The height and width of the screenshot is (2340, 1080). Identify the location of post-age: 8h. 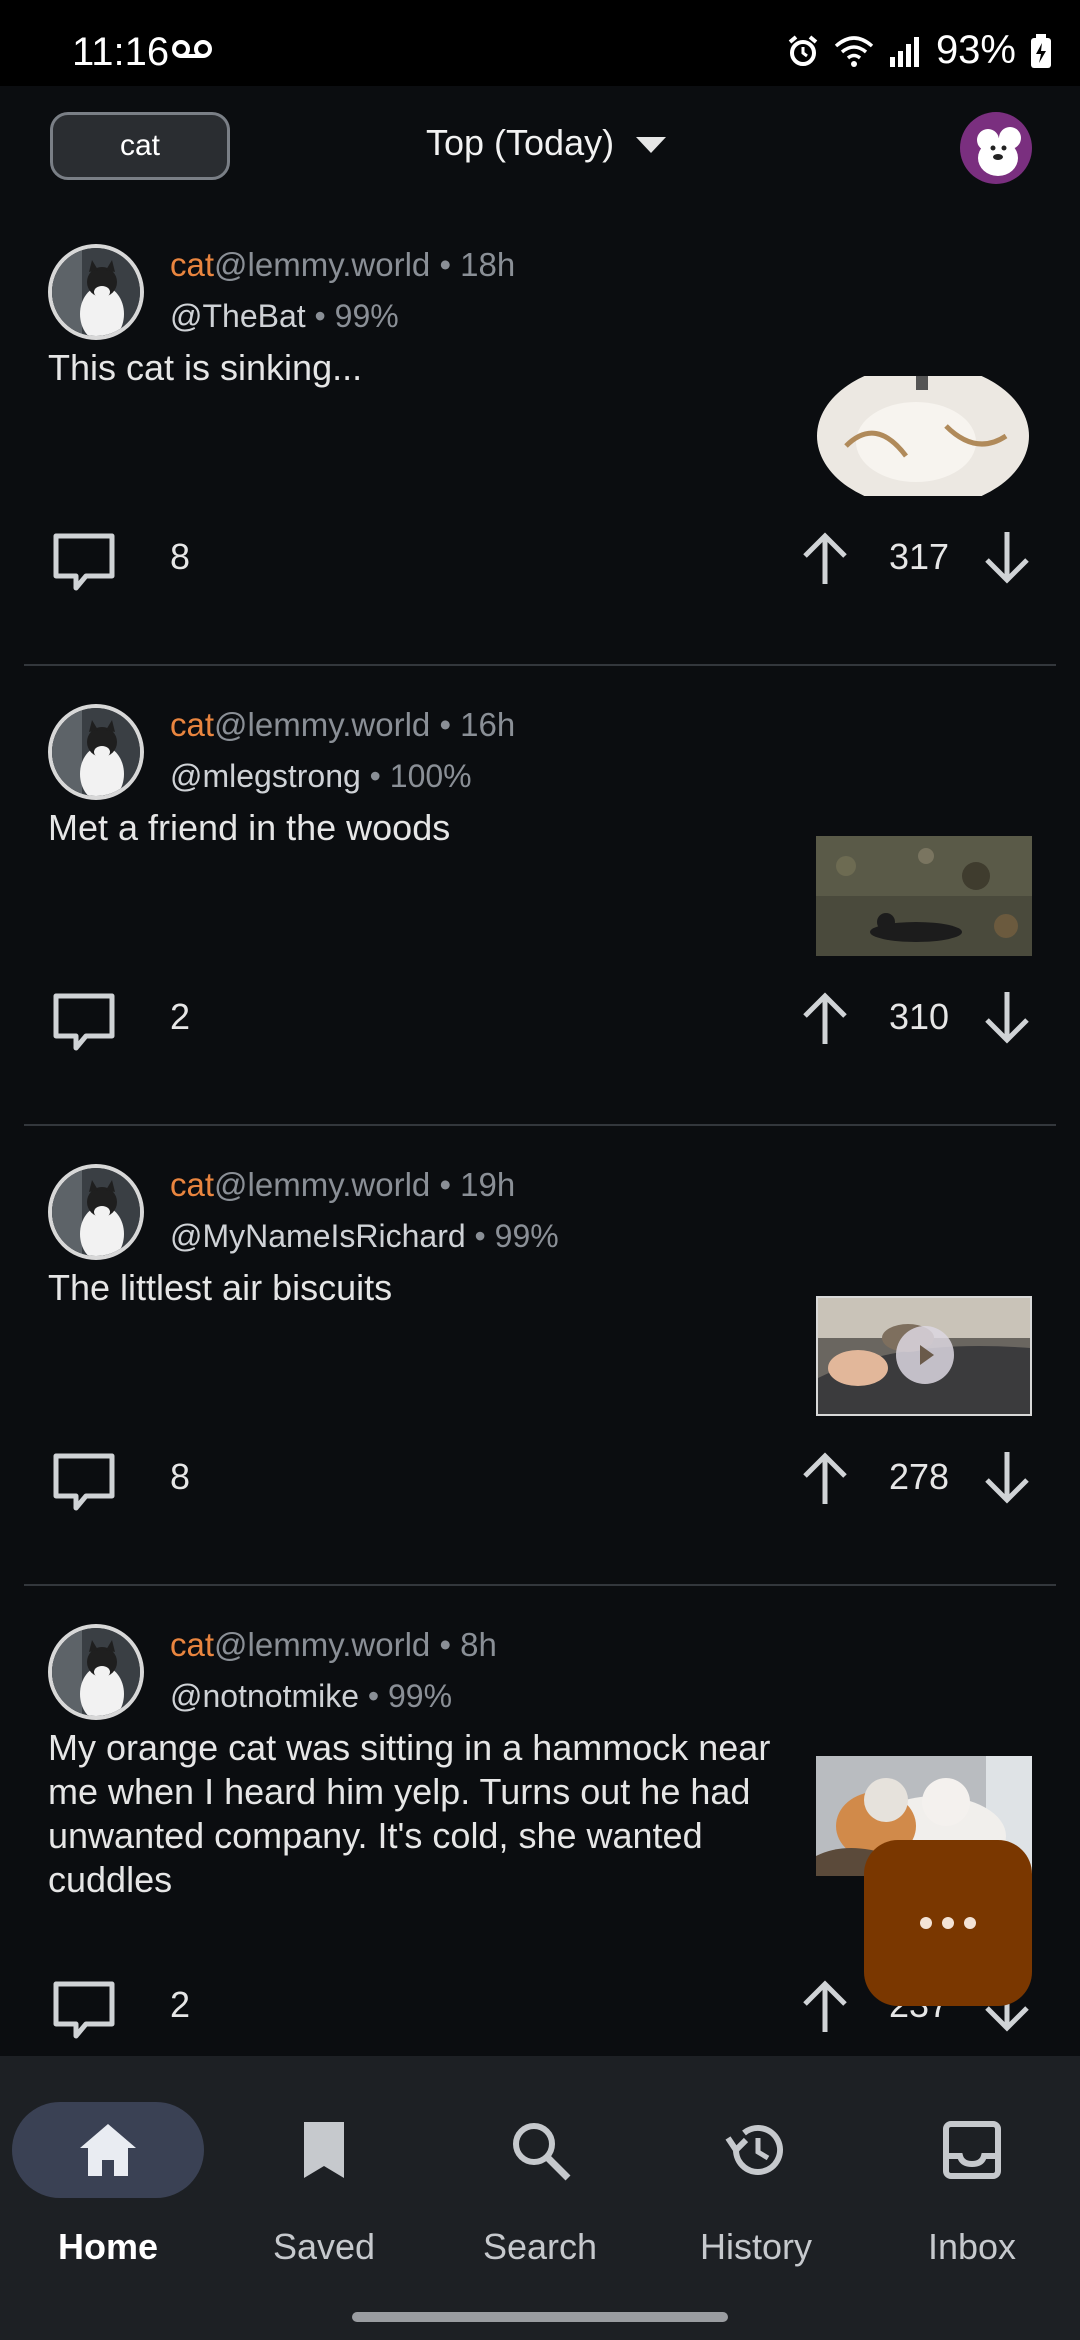
(478, 1644).